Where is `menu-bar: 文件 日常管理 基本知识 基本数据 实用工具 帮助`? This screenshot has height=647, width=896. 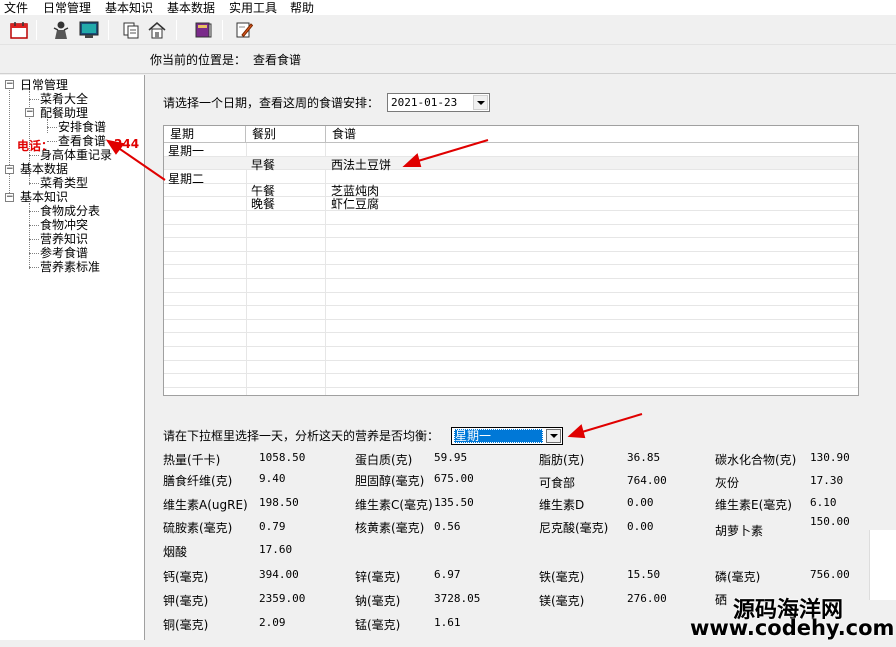
menu-bar: 文件 日常管理 基本知识 基本数据 实用工具 帮助 is located at coordinates (448, 7).